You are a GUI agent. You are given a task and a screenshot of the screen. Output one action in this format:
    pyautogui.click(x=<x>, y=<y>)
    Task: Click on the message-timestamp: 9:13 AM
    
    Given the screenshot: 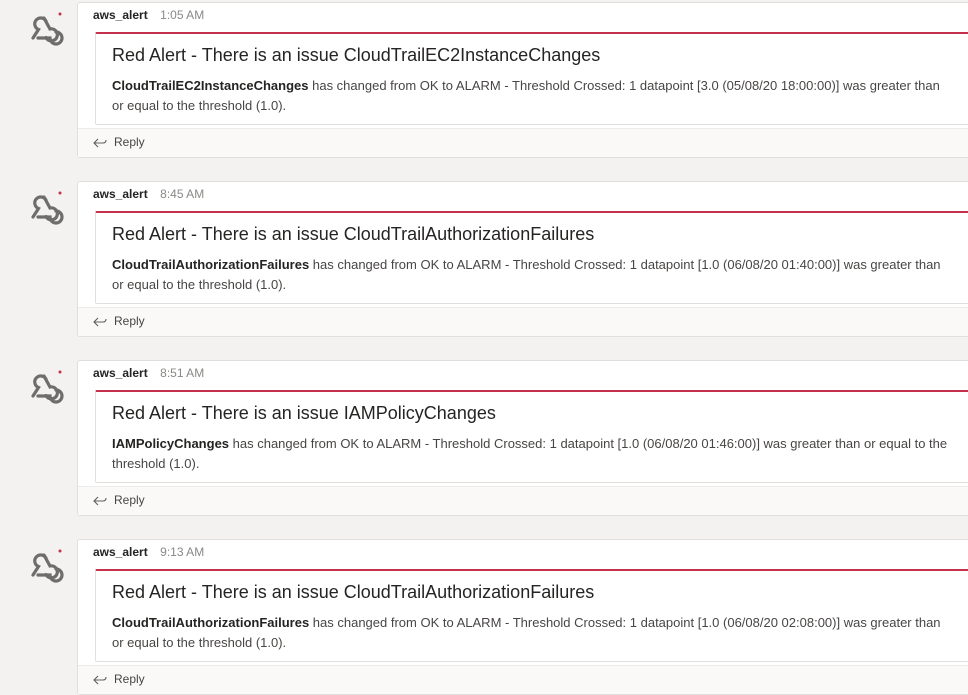 What is the action you would take?
    pyautogui.click(x=182, y=552)
    